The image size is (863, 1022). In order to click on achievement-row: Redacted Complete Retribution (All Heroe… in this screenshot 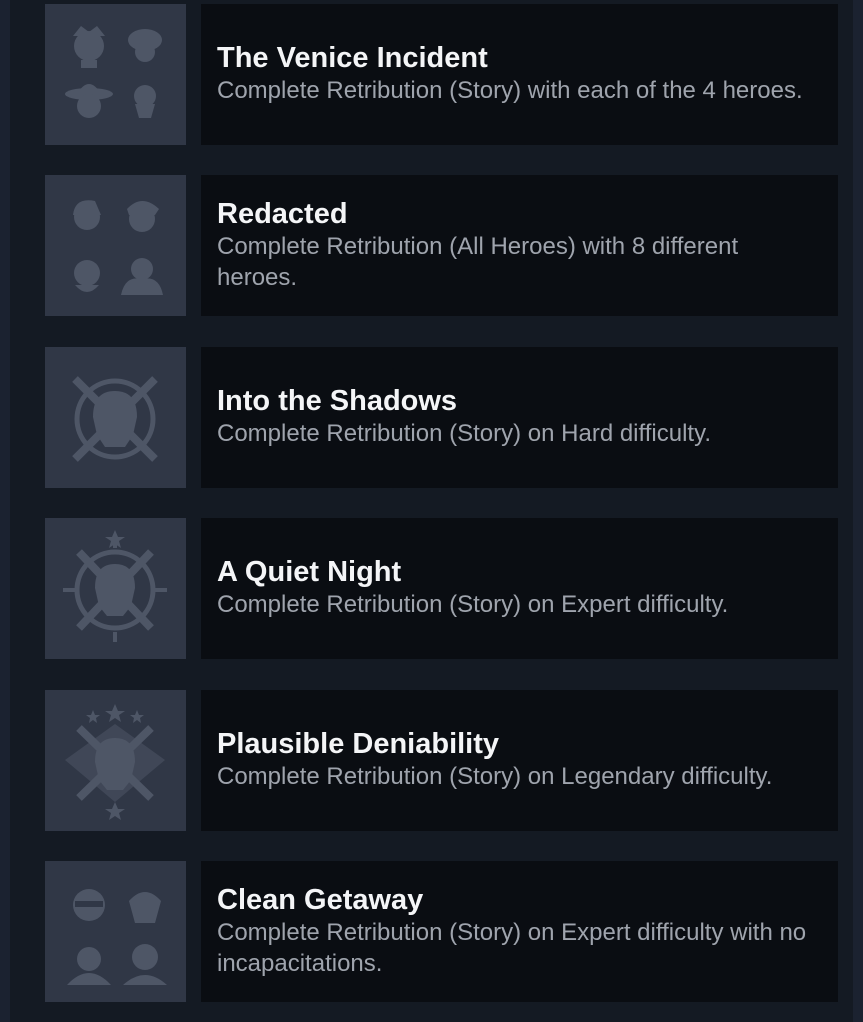, I will do `click(441, 245)`.